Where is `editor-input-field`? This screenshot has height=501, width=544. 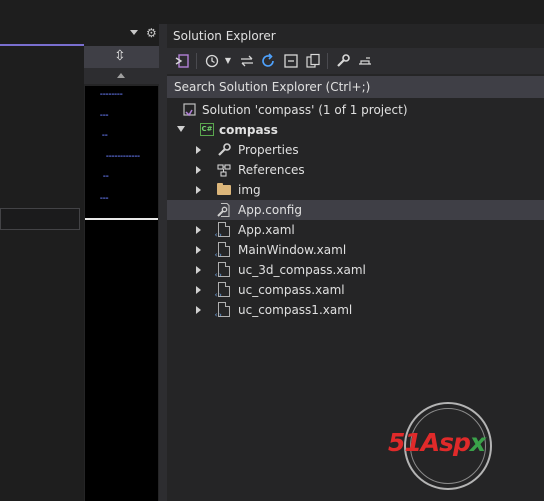
editor-input-field is located at coordinates (40, 219).